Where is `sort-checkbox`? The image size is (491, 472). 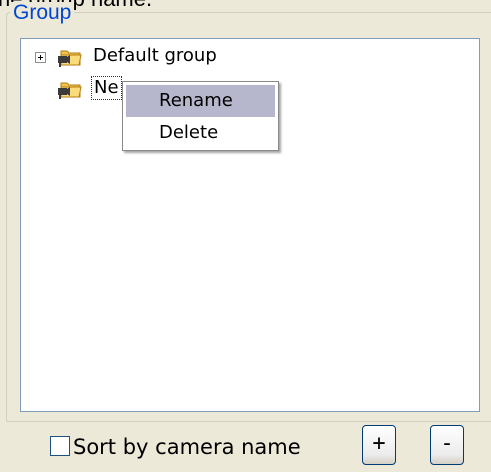
sort-checkbox is located at coordinates (60, 446).